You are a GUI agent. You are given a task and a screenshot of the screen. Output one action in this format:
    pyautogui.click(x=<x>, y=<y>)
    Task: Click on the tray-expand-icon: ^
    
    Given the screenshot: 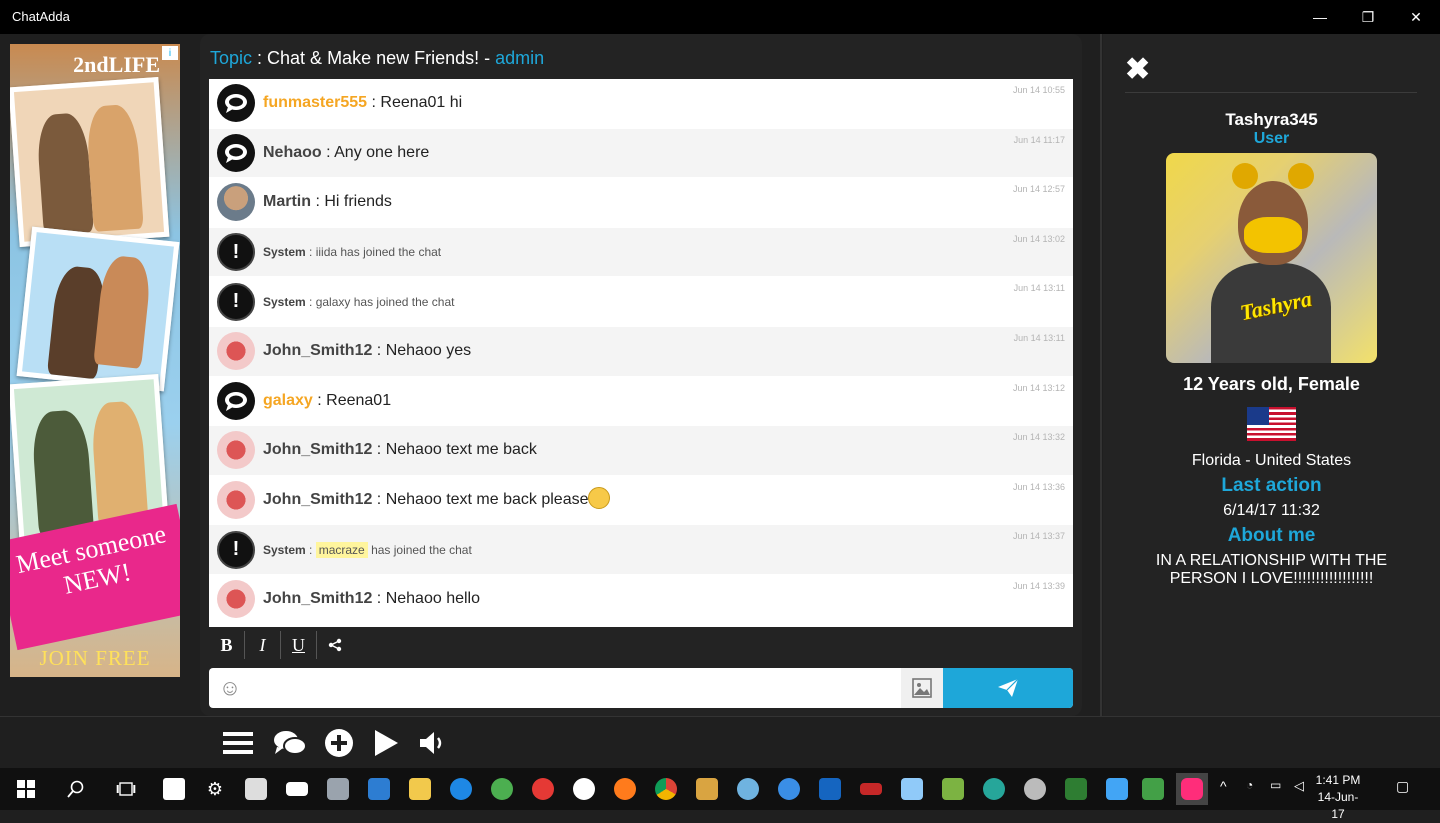 What is the action you would take?
    pyautogui.click(x=1223, y=786)
    